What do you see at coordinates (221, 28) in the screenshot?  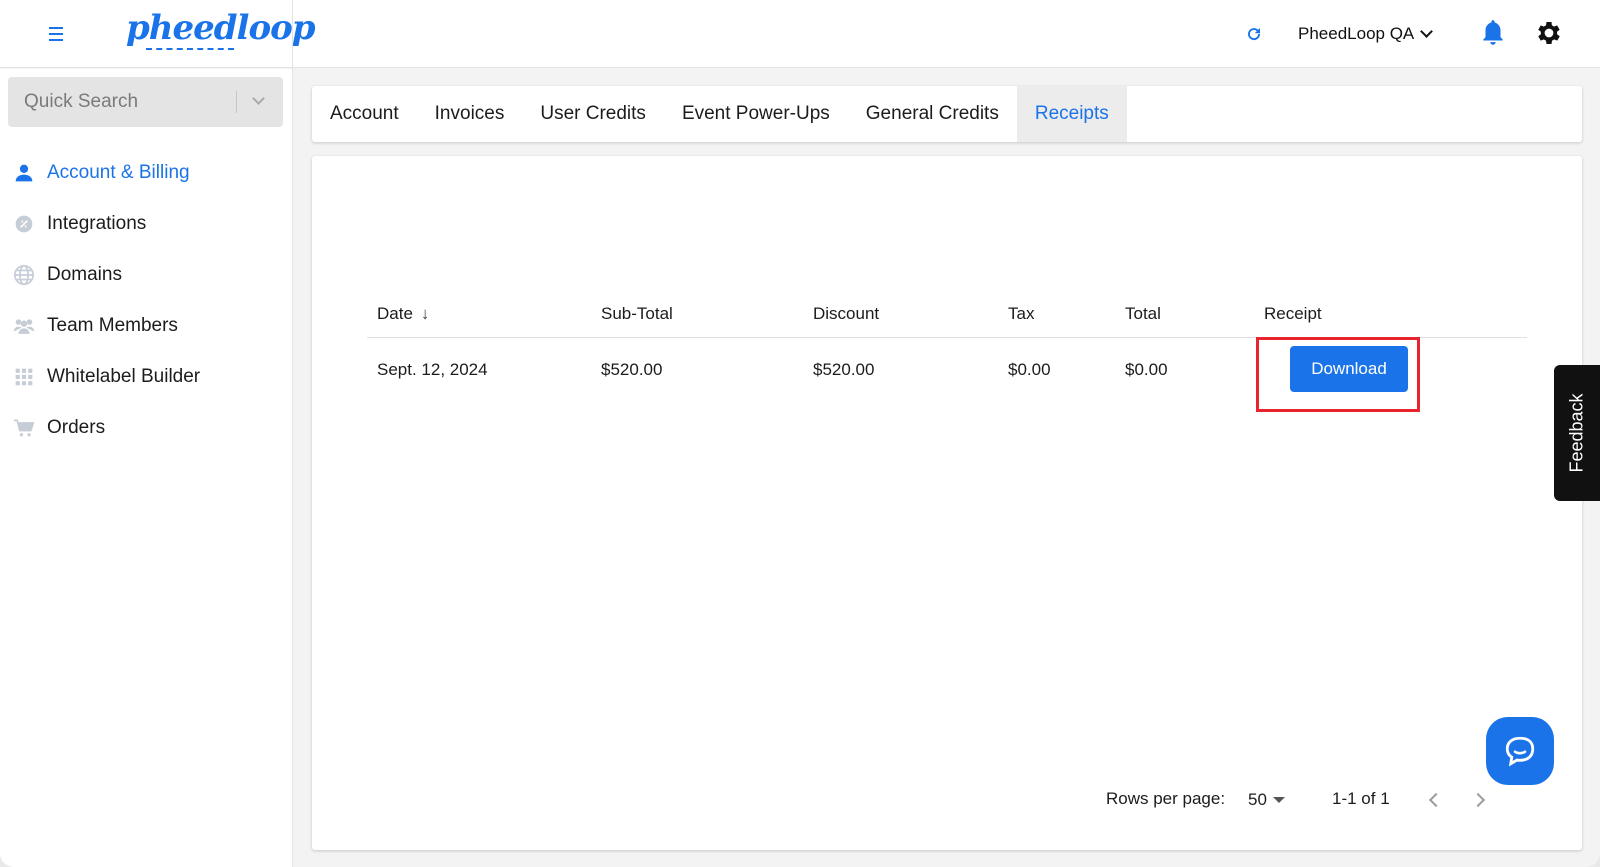 I see `pheedloop-logo: pheedloop` at bounding box center [221, 28].